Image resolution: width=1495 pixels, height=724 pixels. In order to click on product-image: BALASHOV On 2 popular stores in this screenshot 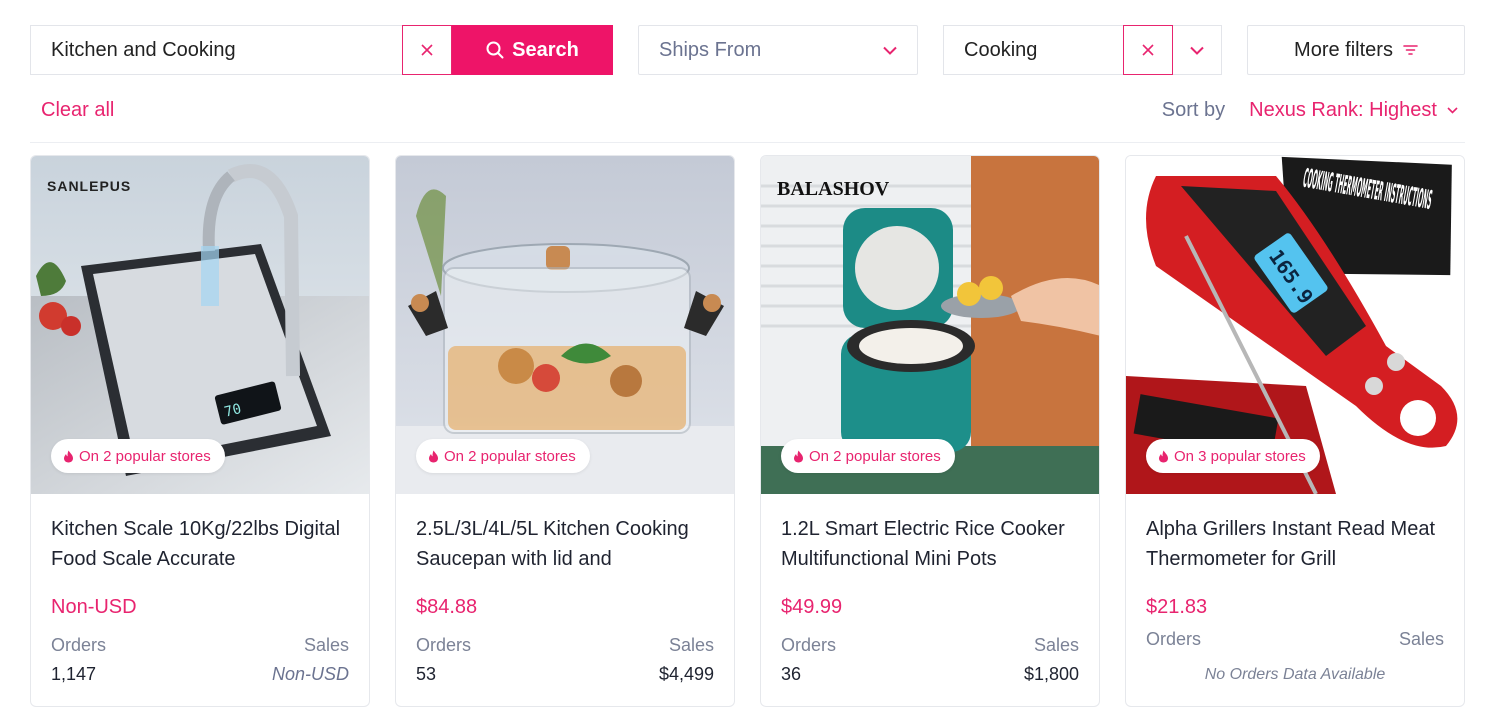, I will do `click(930, 325)`.